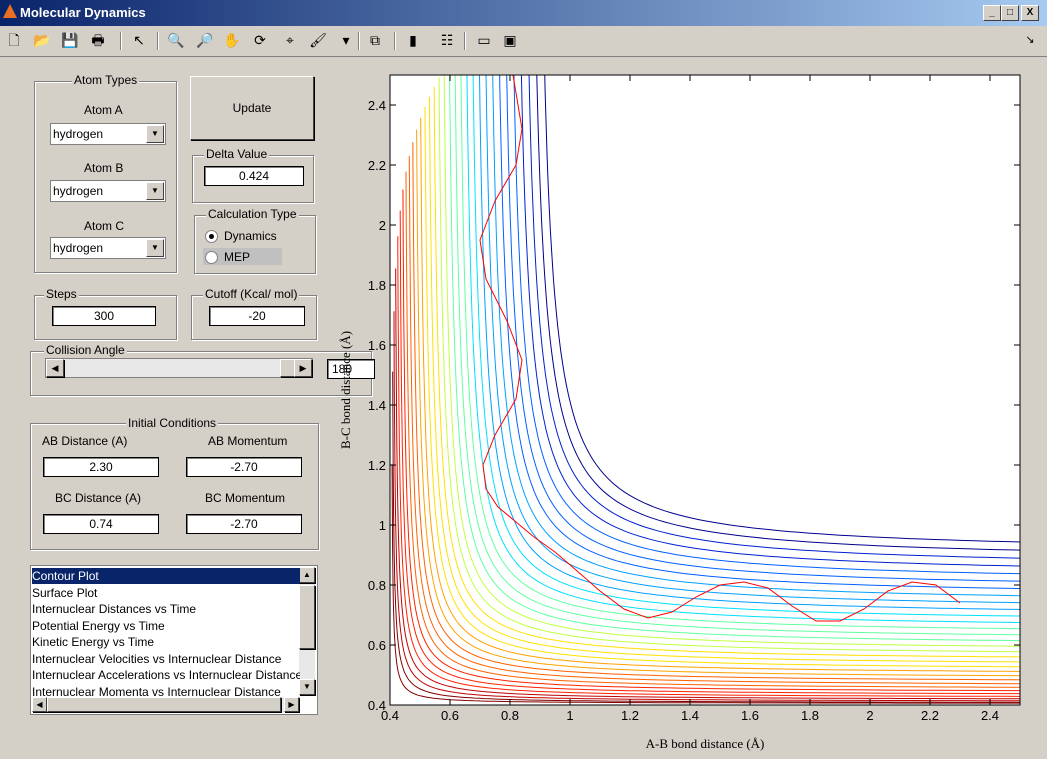 Image resolution: width=1047 pixels, height=759 pixels. What do you see at coordinates (78, 248) in the screenshot?
I see `atom-c-value: hydrogen` at bounding box center [78, 248].